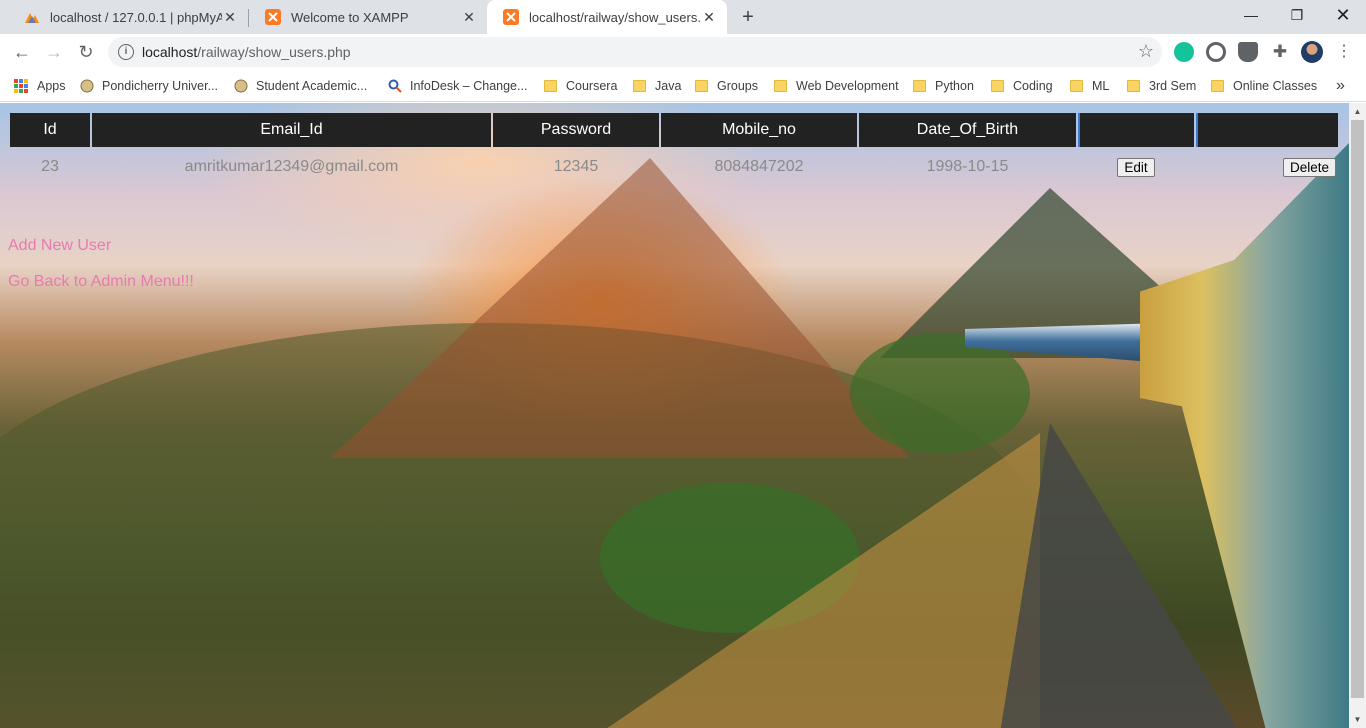  What do you see at coordinates (1309, 167) in the screenshot?
I see `delete-button: Delete` at bounding box center [1309, 167].